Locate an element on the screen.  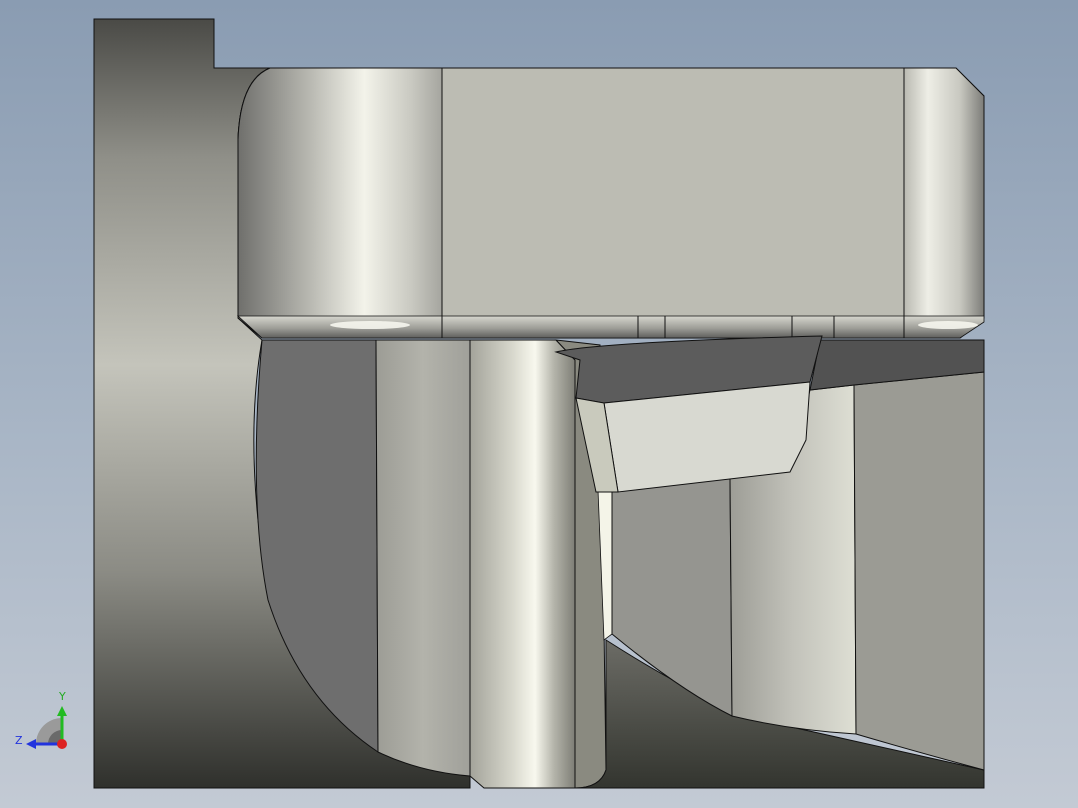
y-axis-label: Y is located at coordinates (62, 696).